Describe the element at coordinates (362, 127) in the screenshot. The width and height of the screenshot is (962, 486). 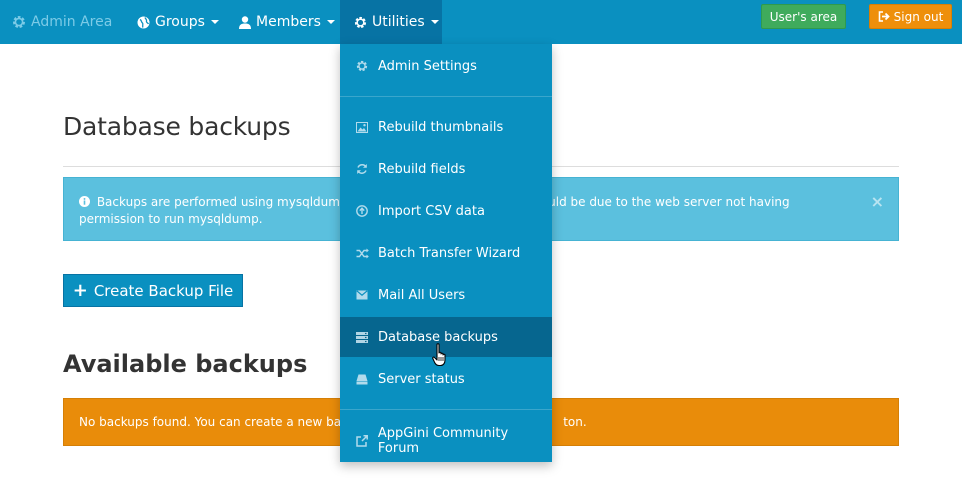
I see `picture-icon` at that location.